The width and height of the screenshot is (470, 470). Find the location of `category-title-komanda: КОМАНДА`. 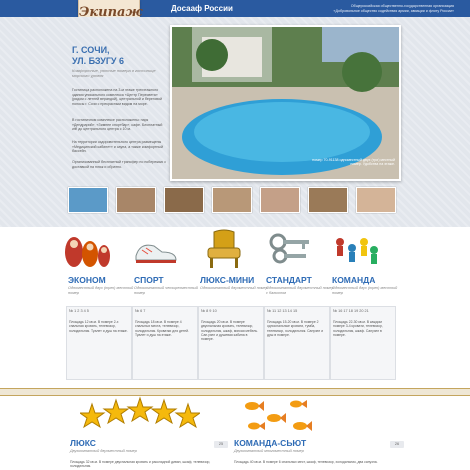

category-title-komanda: КОМАНДА is located at coordinates (353, 280).